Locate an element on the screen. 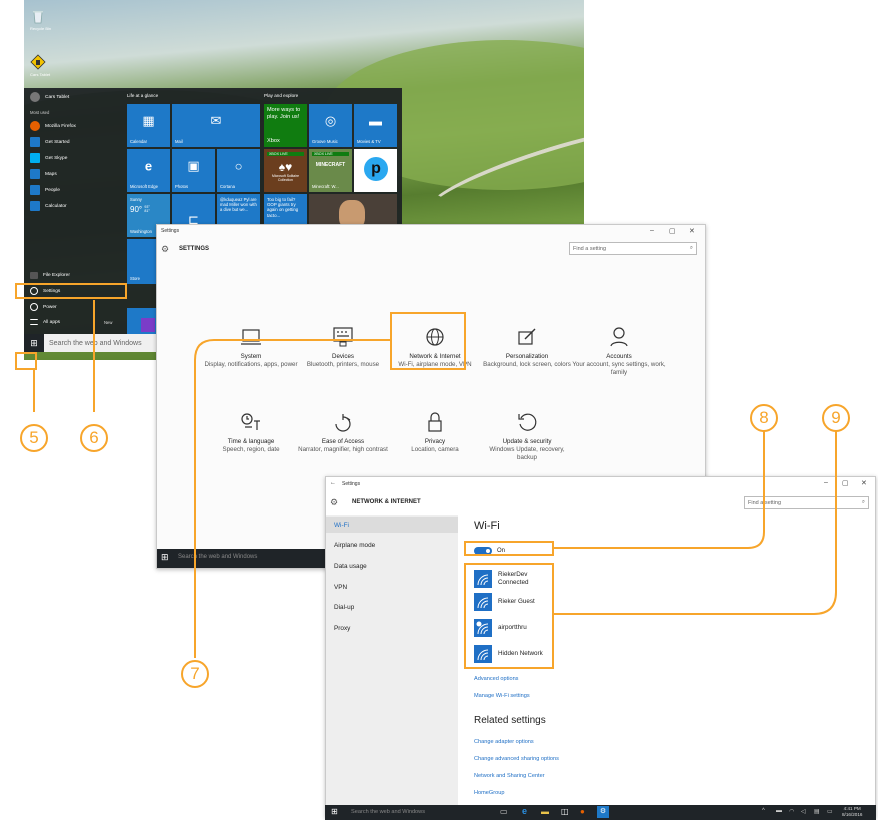 This screenshot has width=878, height=820. highlight-settings-item is located at coordinates (71, 291).